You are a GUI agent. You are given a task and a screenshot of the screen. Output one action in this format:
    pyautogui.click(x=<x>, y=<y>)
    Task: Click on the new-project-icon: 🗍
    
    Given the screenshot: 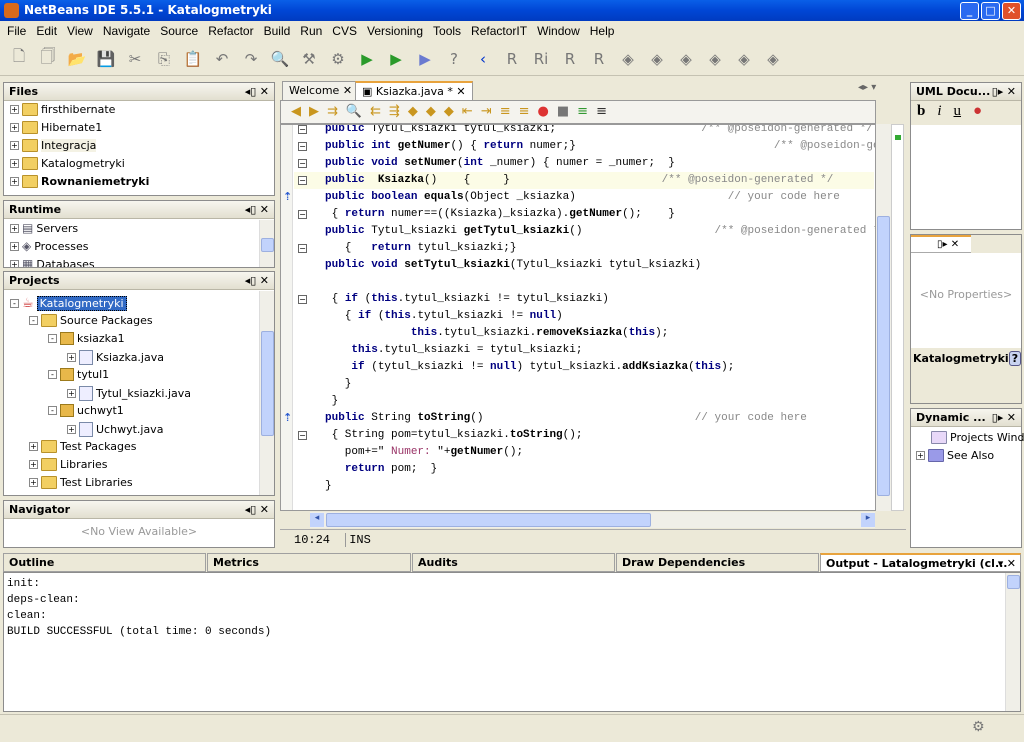 What is the action you would take?
    pyautogui.click(x=48, y=58)
    